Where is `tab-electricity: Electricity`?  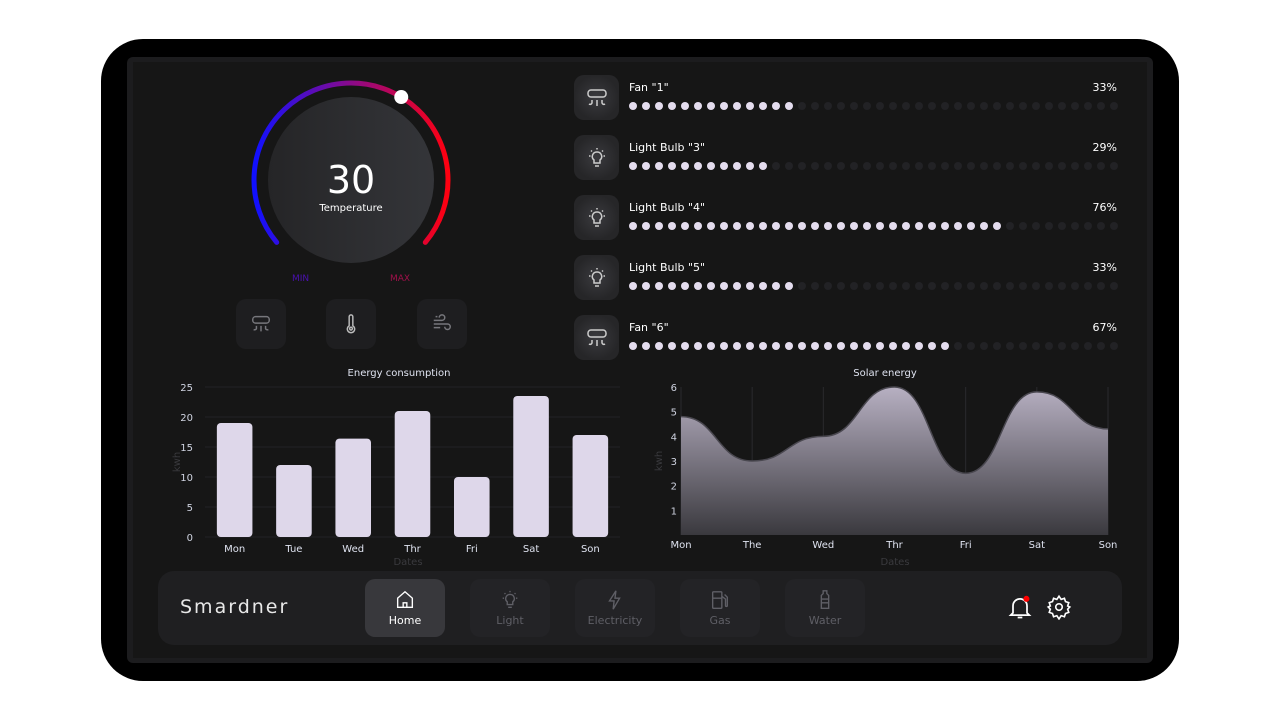
tab-electricity: Electricity is located at coordinates (615, 608).